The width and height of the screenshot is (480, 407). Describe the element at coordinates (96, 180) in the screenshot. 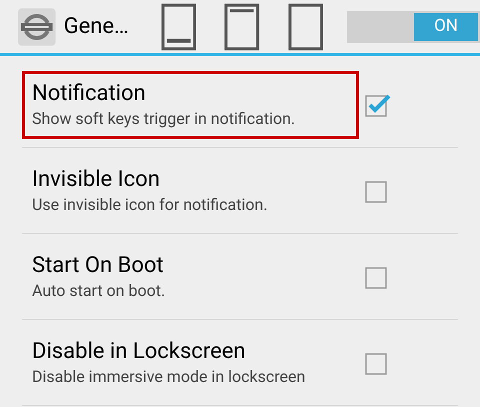

I see `setting-title: Invisible Icon` at that location.